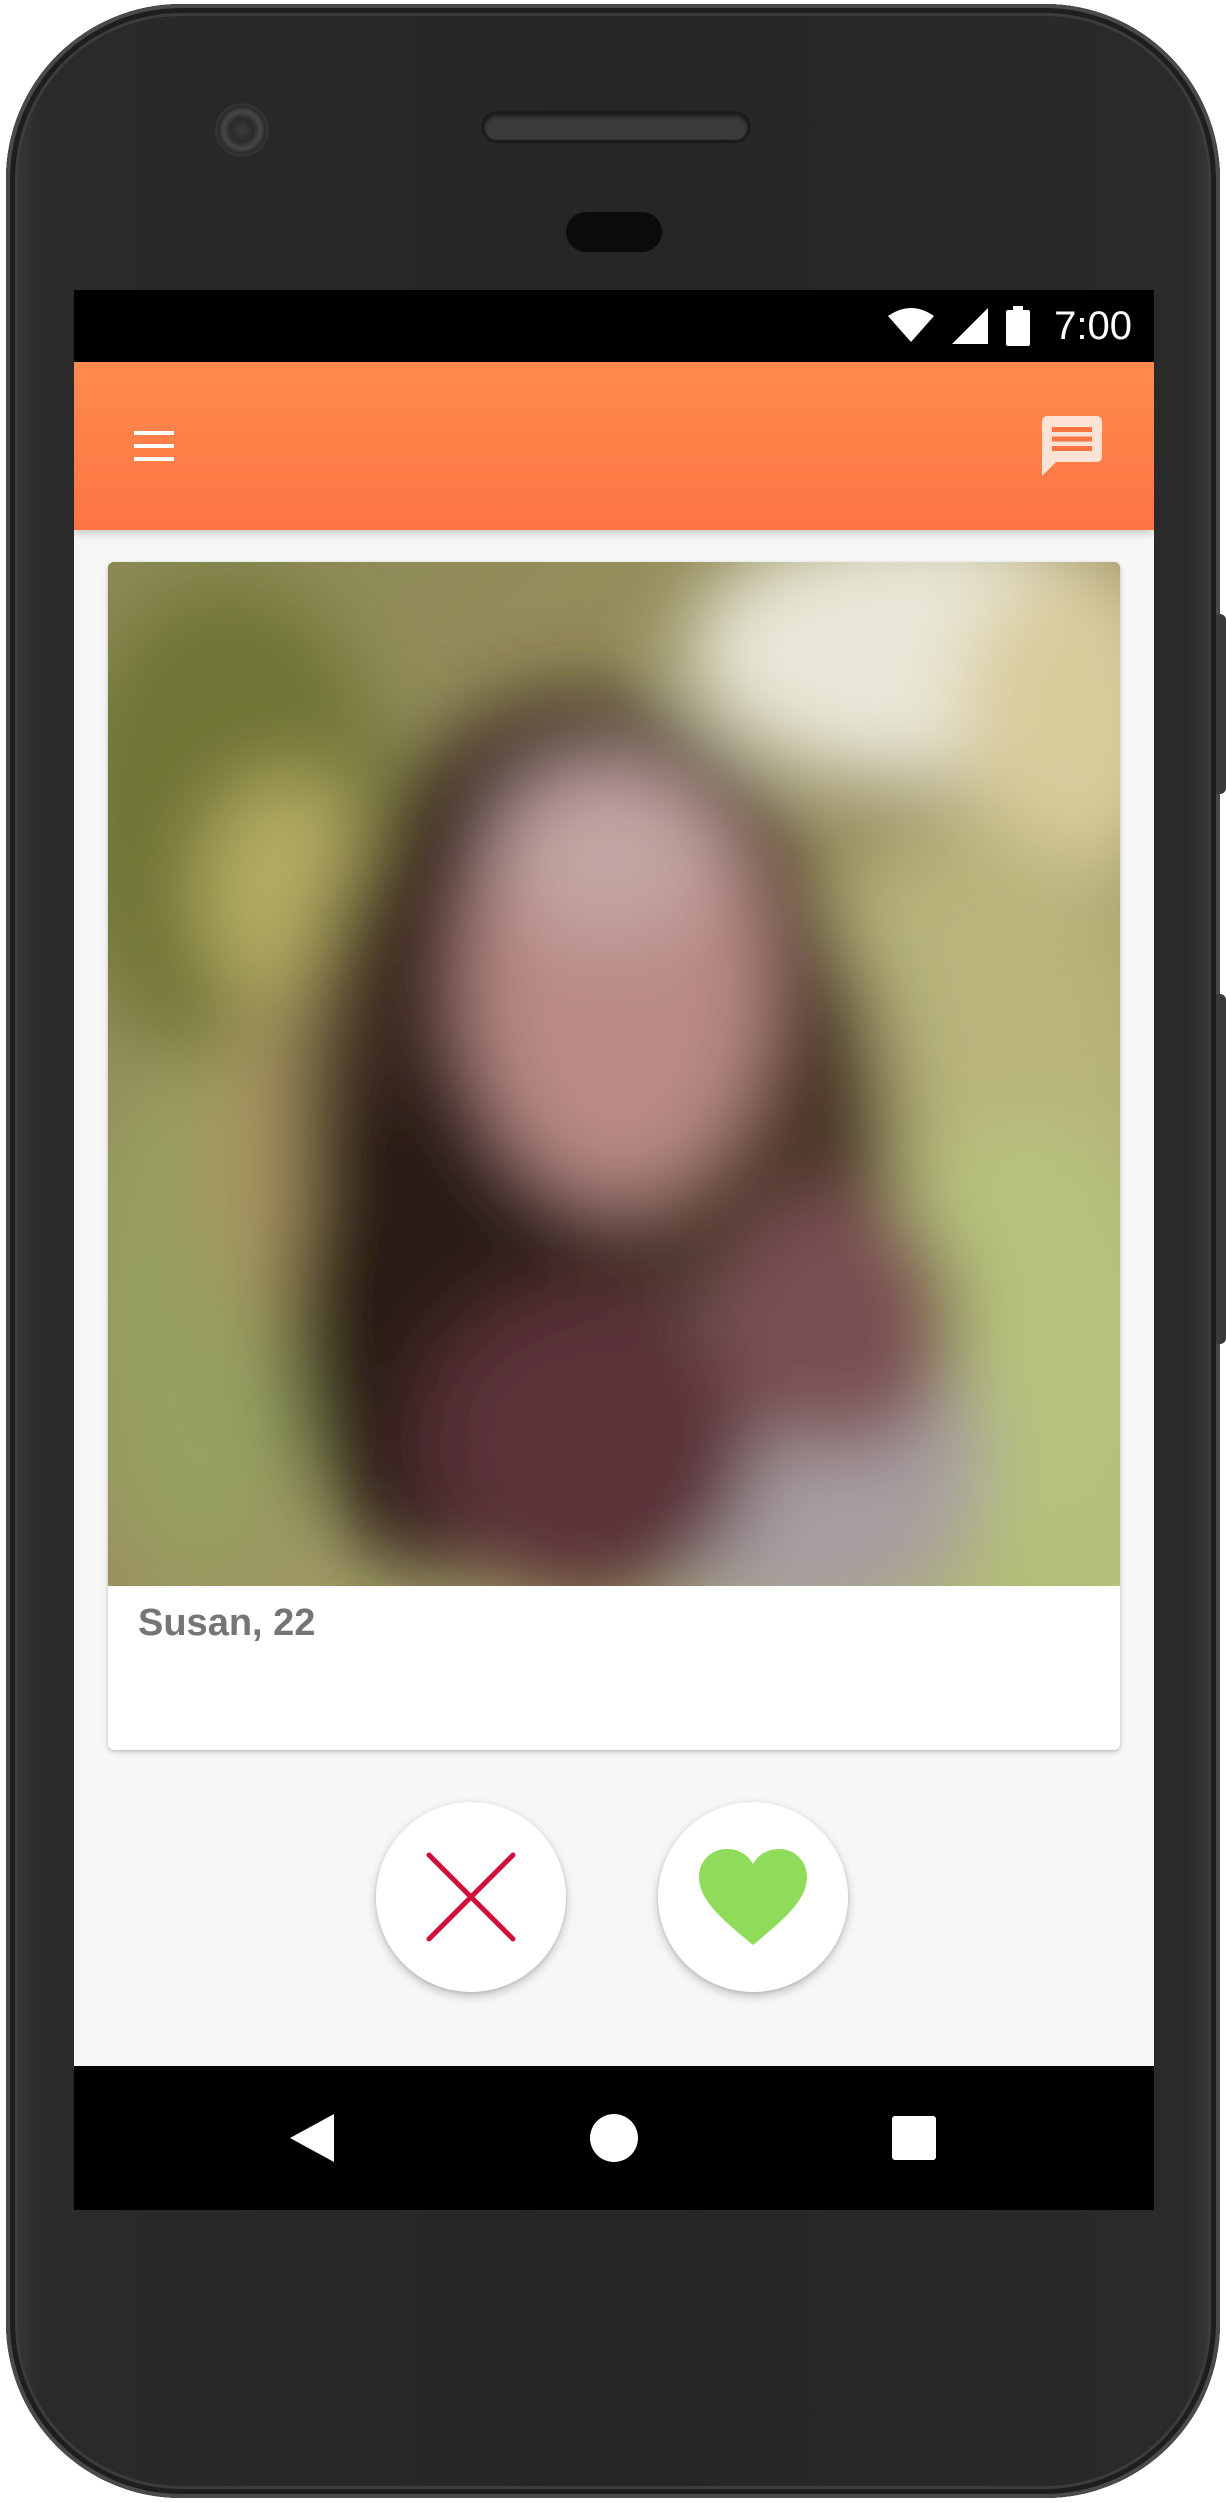  I want to click on earpiece-speaker, so click(616, 127).